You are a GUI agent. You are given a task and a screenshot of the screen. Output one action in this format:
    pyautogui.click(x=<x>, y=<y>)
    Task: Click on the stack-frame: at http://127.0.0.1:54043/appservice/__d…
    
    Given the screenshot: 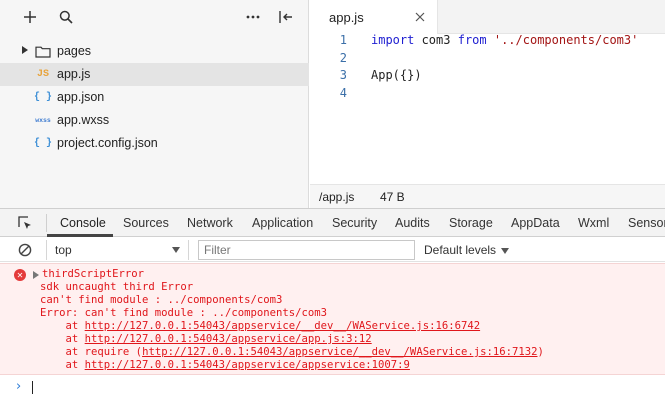 What is the action you would take?
    pyautogui.click(x=260, y=326)
    